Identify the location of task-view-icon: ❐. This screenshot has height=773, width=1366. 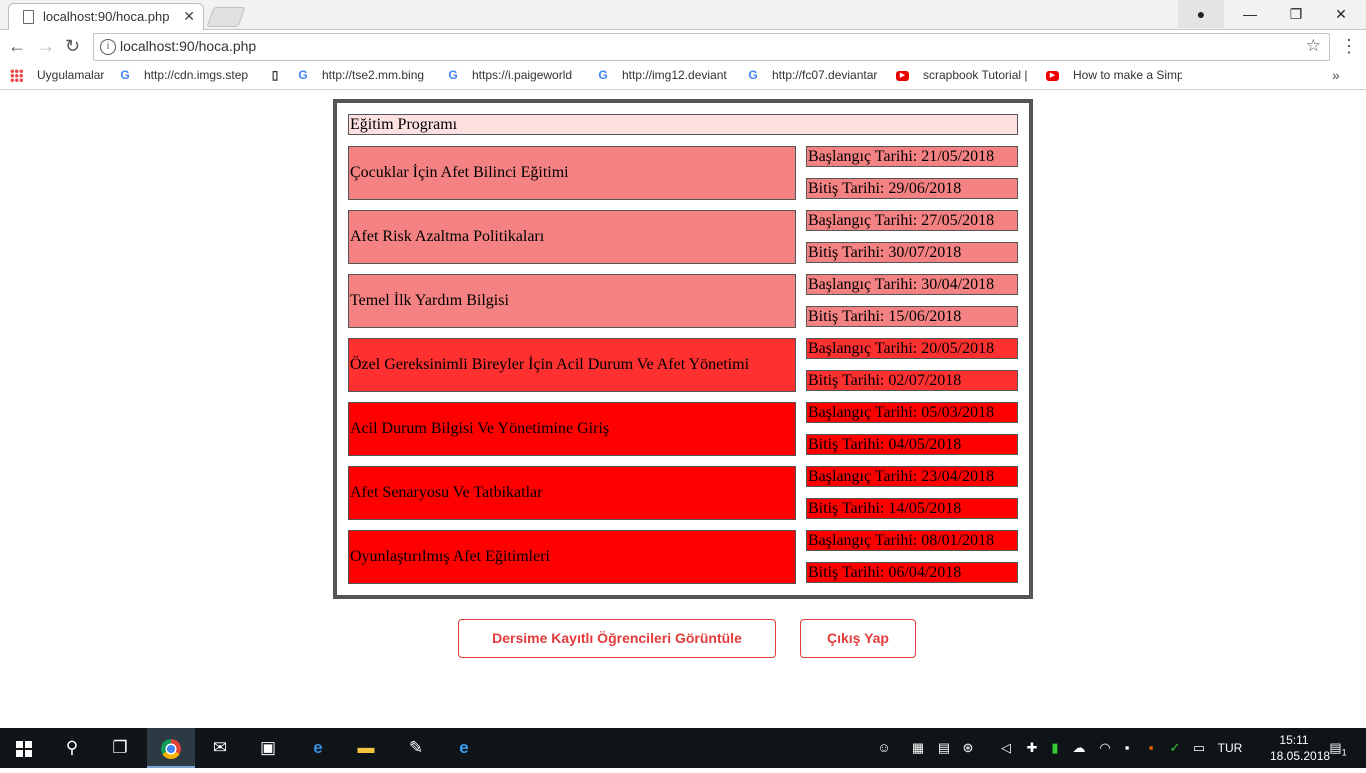
(120, 748).